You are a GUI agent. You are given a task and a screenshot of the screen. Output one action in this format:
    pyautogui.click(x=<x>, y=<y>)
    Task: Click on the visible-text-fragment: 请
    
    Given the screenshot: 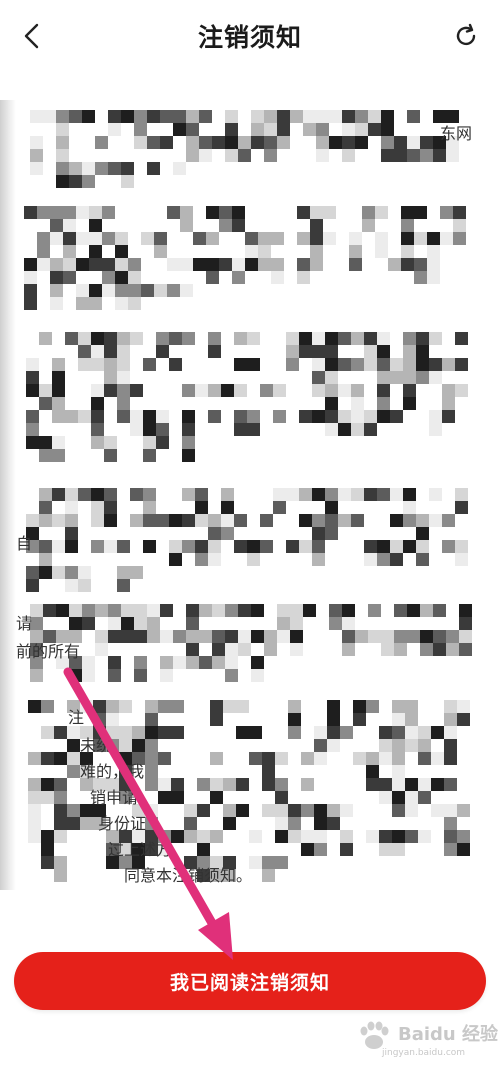 What is the action you would take?
    pyautogui.click(x=24, y=623)
    